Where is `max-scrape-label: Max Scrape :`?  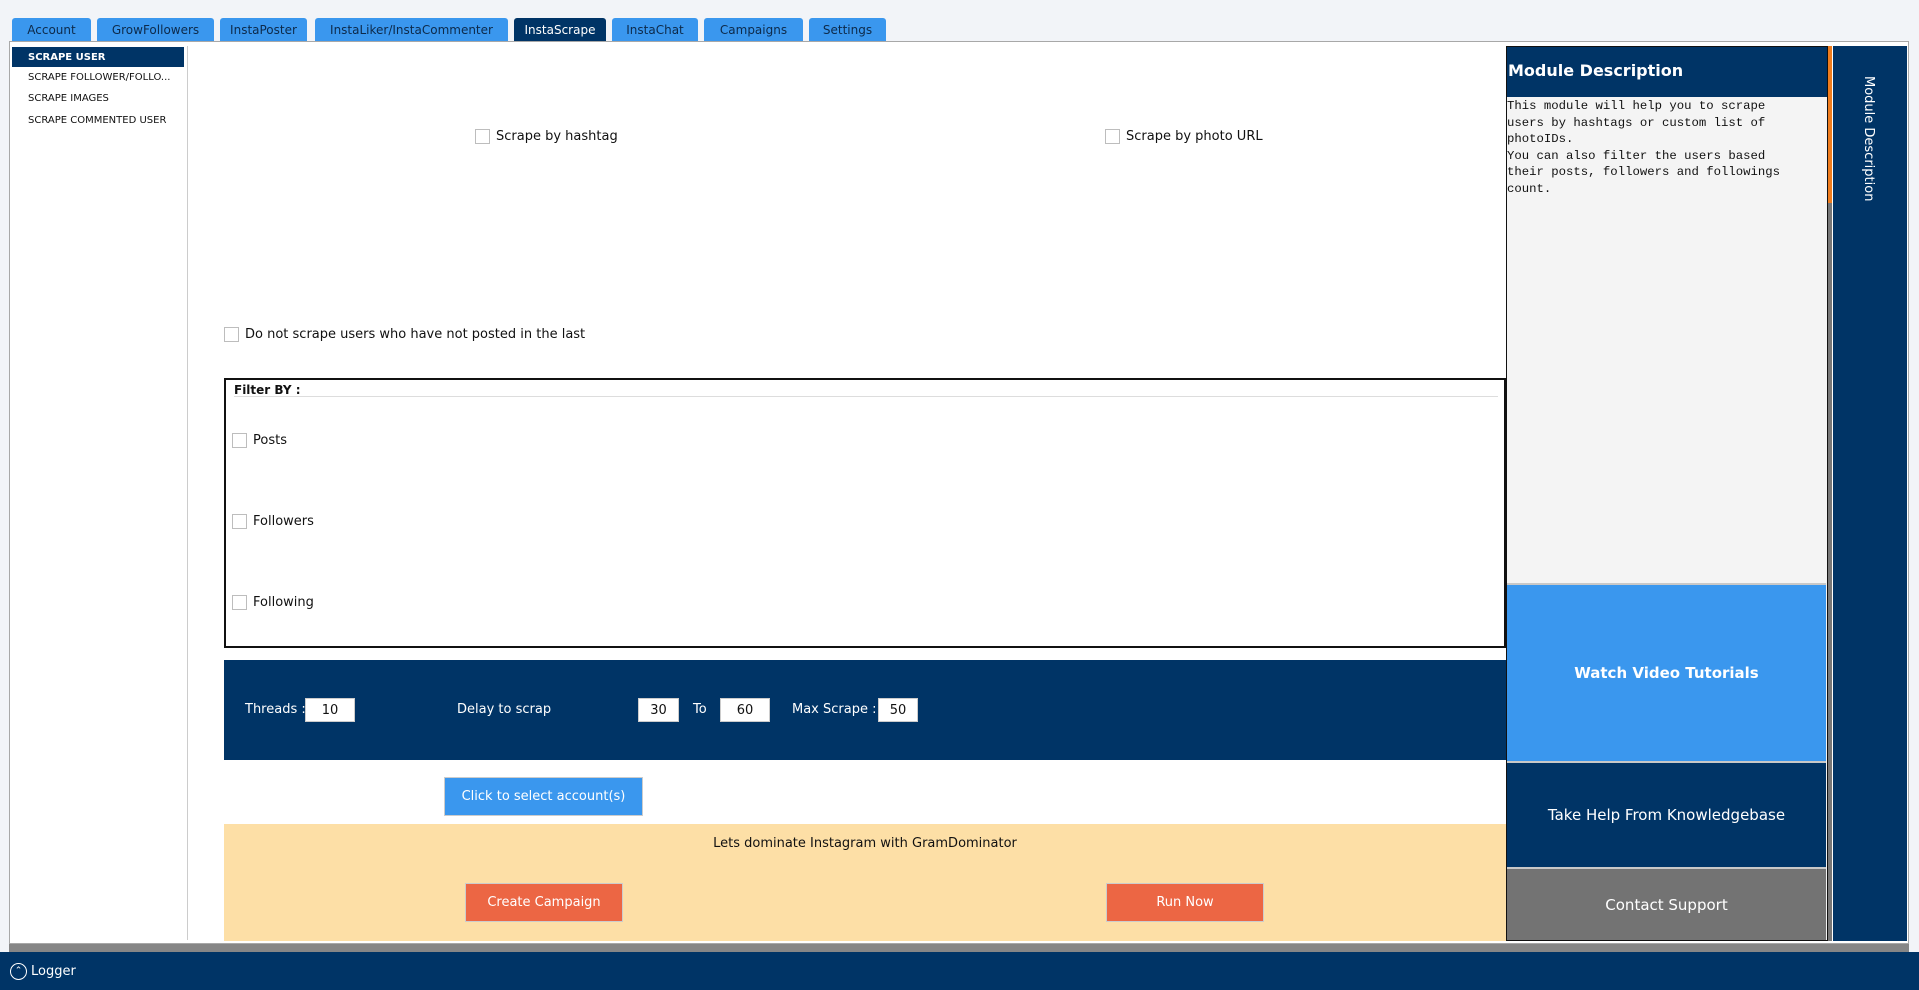
max-scrape-label: Max Scrape : is located at coordinates (834, 709).